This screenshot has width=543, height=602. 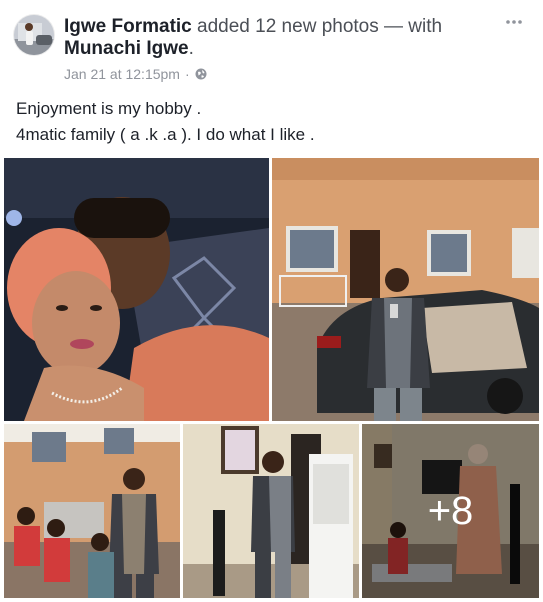 What do you see at coordinates (126, 48) in the screenshot?
I see `tagged-friend: Munachi Igwe` at bounding box center [126, 48].